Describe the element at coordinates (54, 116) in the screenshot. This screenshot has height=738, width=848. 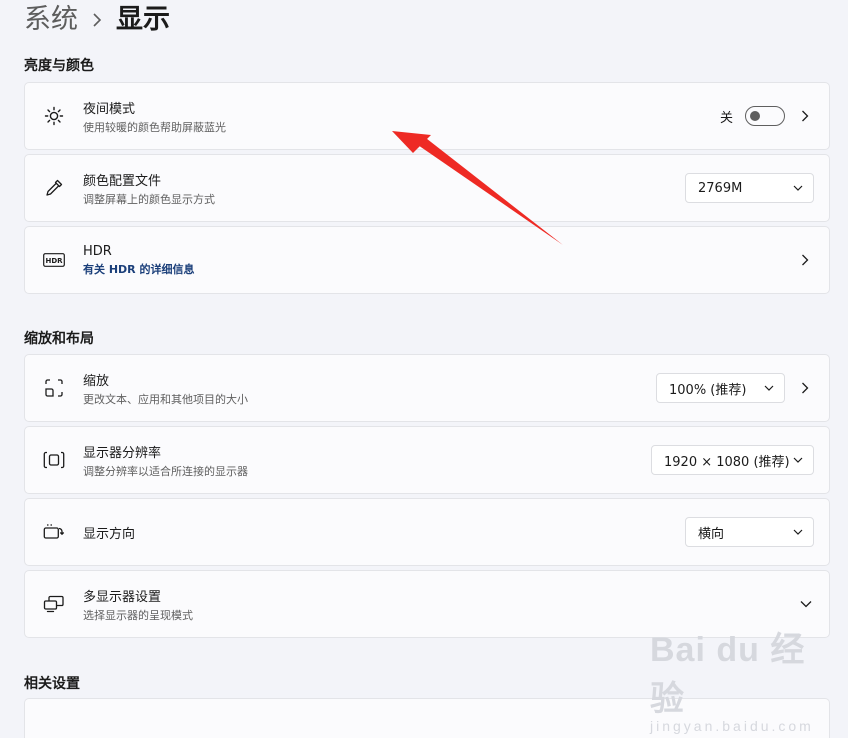
I see `brightness-sun-icon` at that location.